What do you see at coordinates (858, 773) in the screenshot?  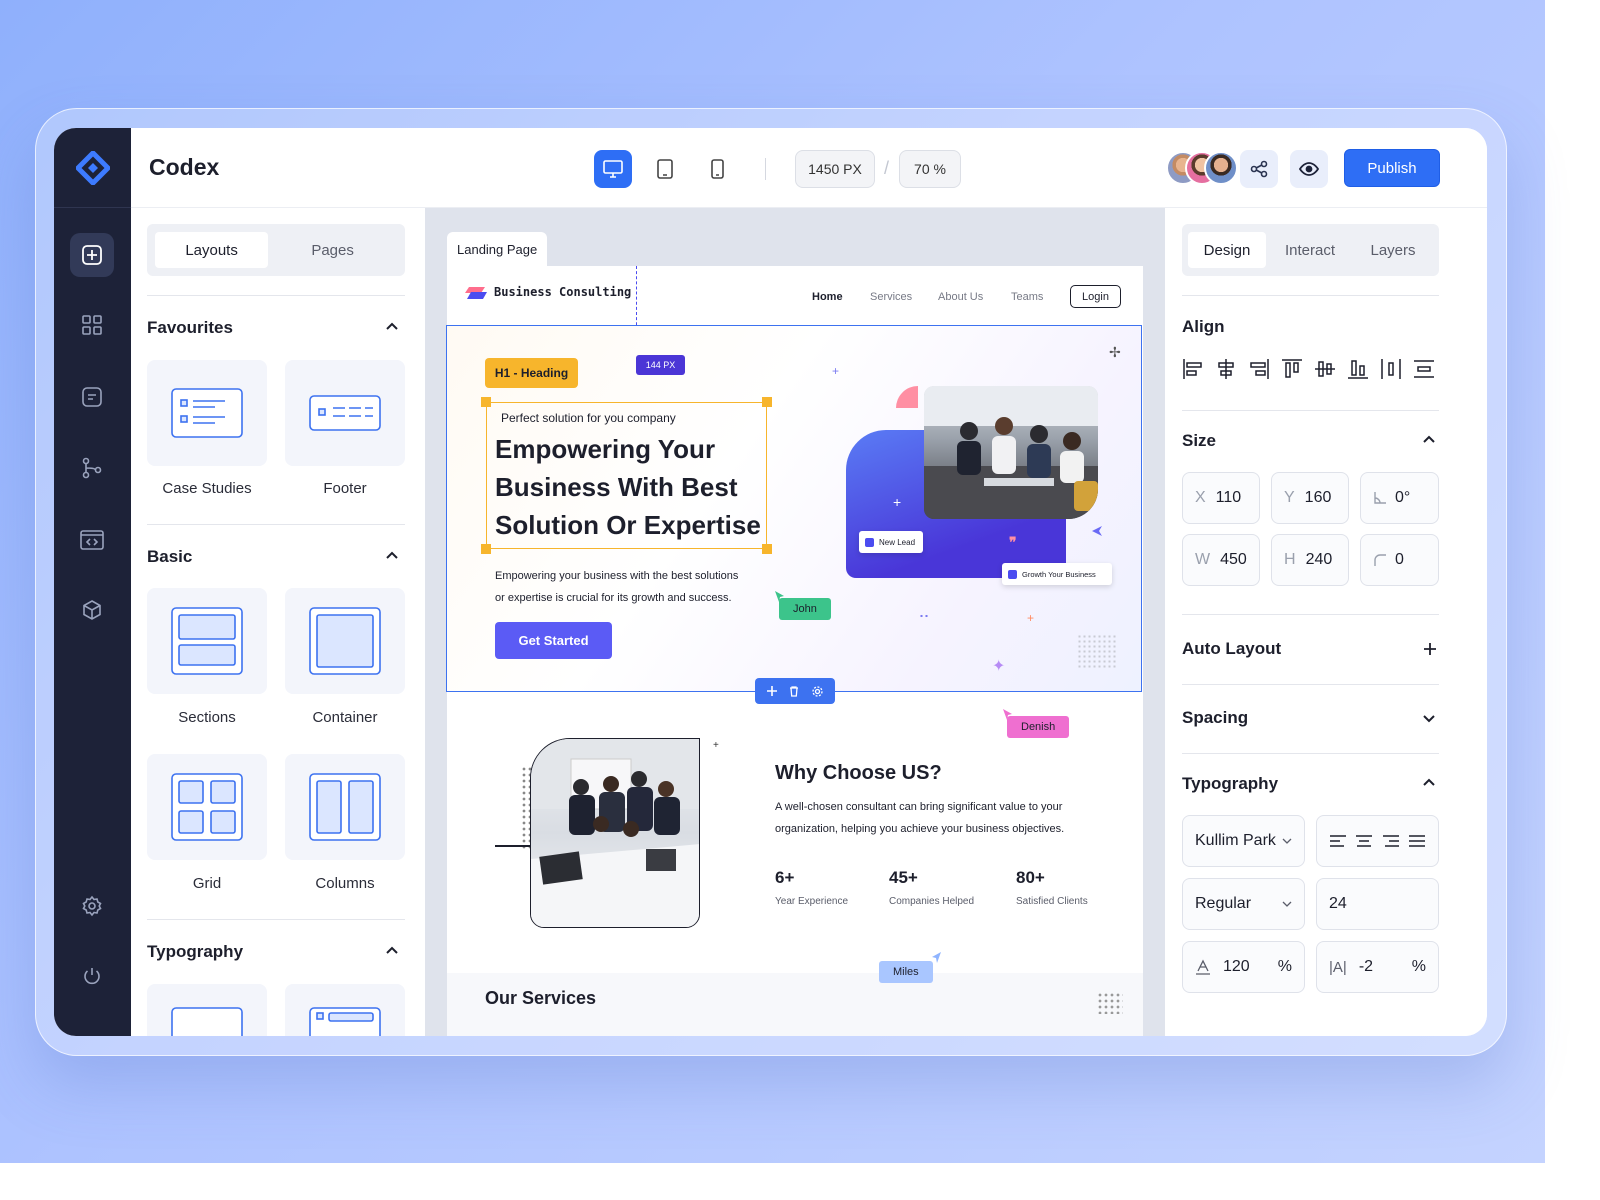 I see `why-title: Why Choose US?` at bounding box center [858, 773].